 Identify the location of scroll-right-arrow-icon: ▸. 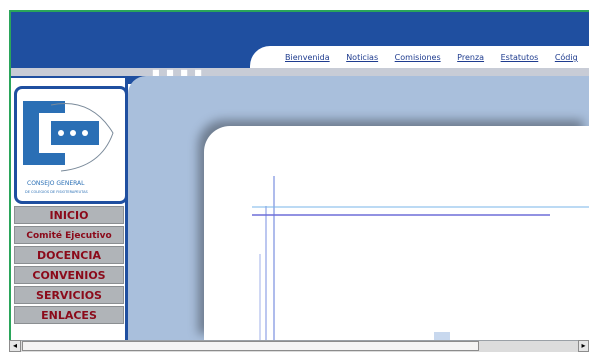
(583, 346).